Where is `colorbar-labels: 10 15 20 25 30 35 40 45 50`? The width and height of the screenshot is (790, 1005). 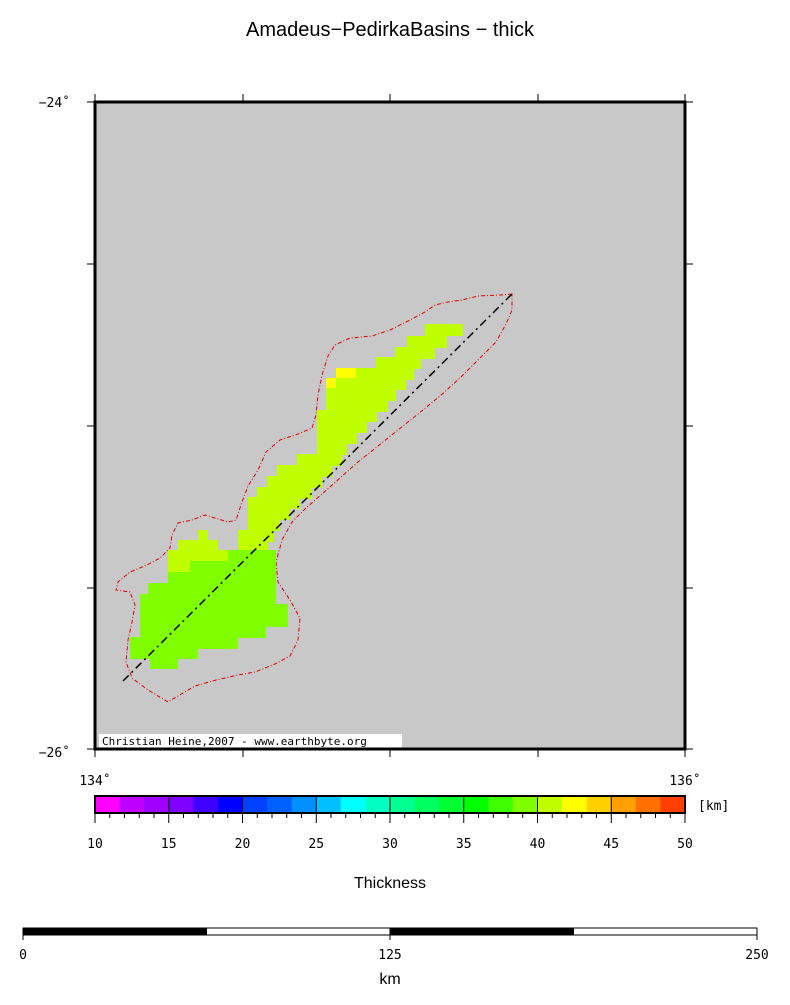
colorbar-labels: 10 15 20 25 30 35 40 45 50 is located at coordinates (390, 844).